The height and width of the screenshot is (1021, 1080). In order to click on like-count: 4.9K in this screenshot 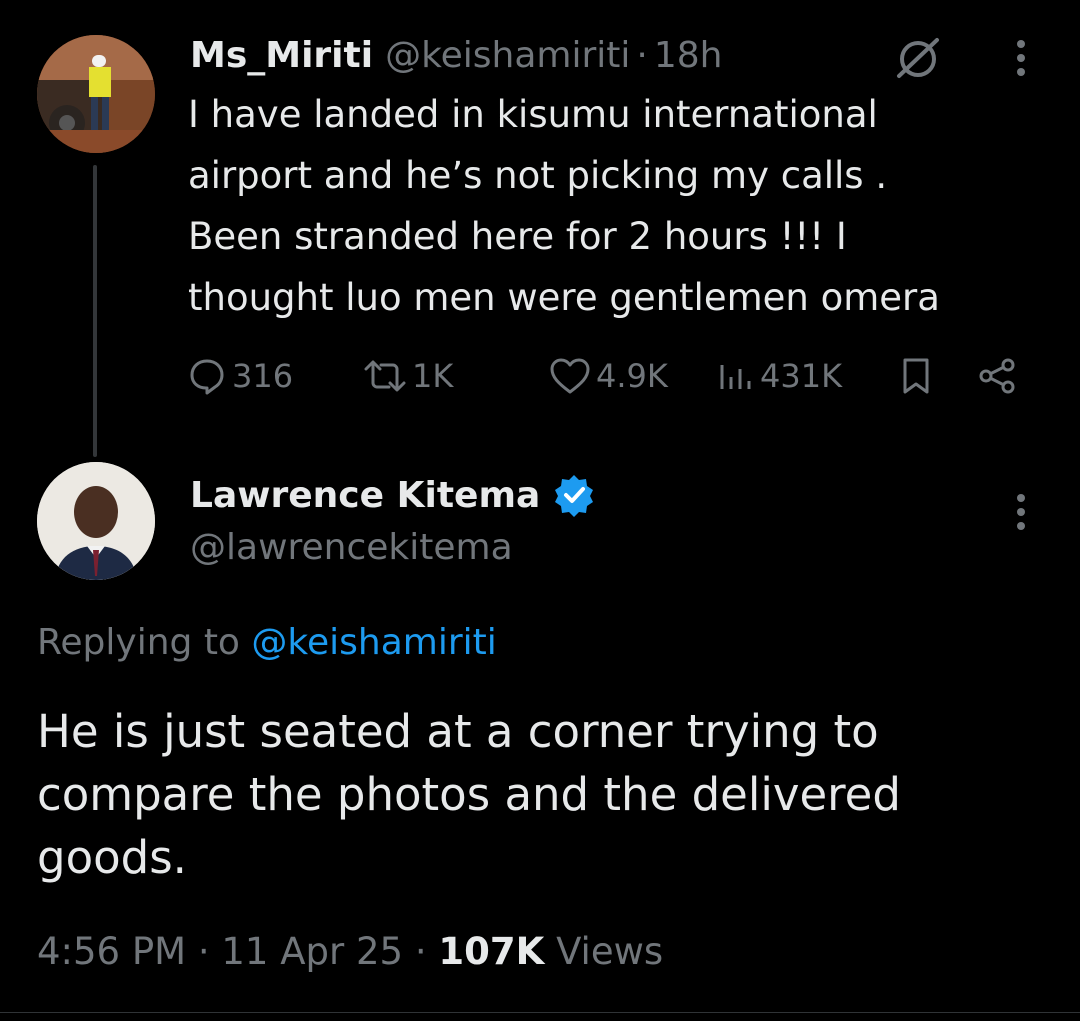, I will do `click(632, 376)`.